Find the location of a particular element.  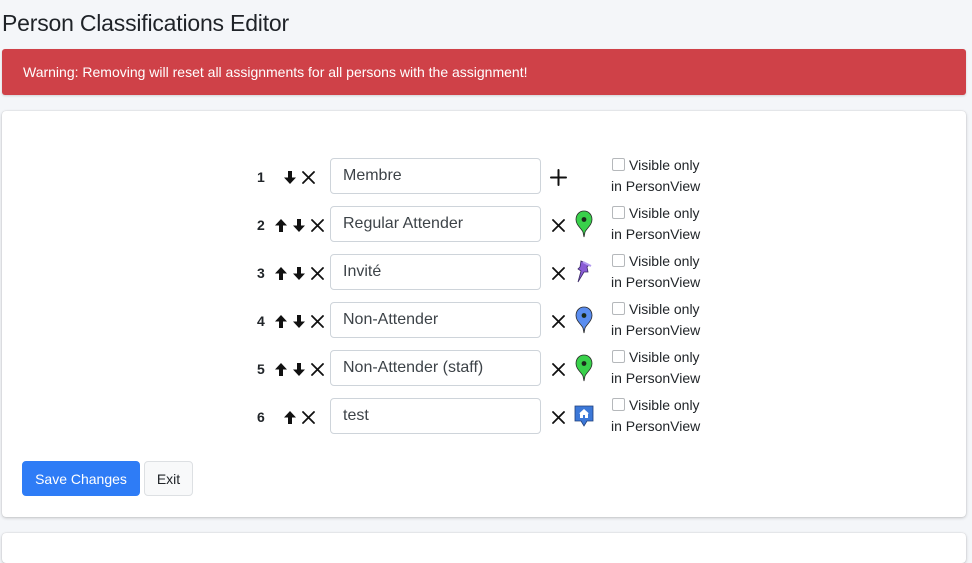

classification-row: 6 Visible only in PersonView is located at coordinates (484, 416).